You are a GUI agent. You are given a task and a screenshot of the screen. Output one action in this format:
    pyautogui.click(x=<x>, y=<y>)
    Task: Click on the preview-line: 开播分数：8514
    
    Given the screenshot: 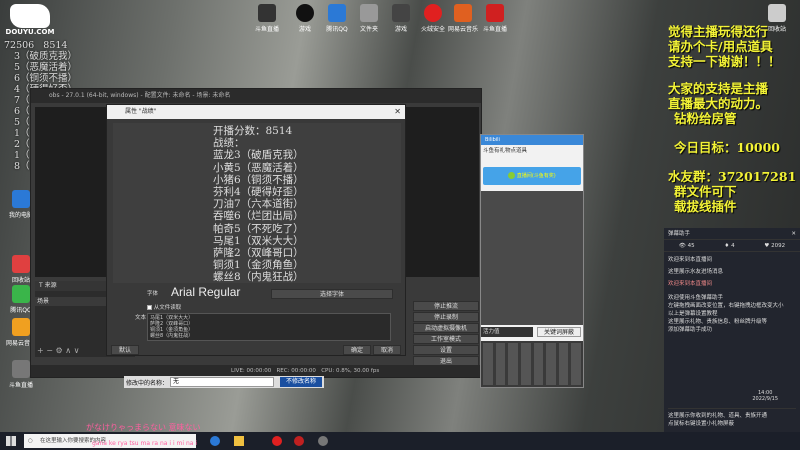 What is the action you would take?
    pyautogui.click(x=253, y=131)
    